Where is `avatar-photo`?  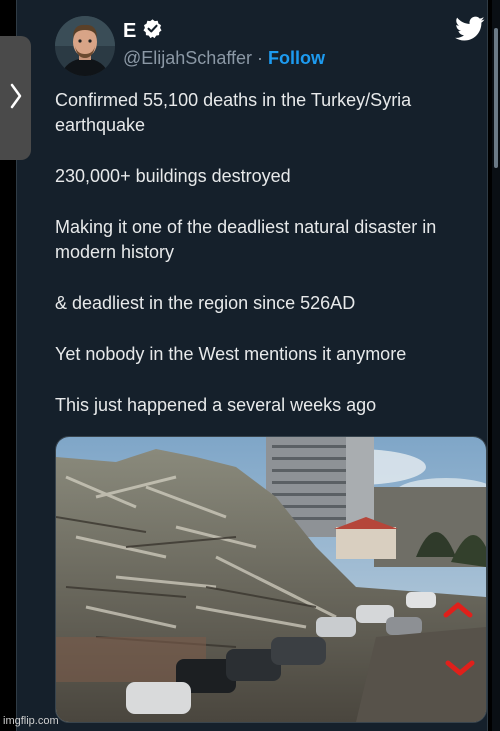
avatar-photo is located at coordinates (85, 46).